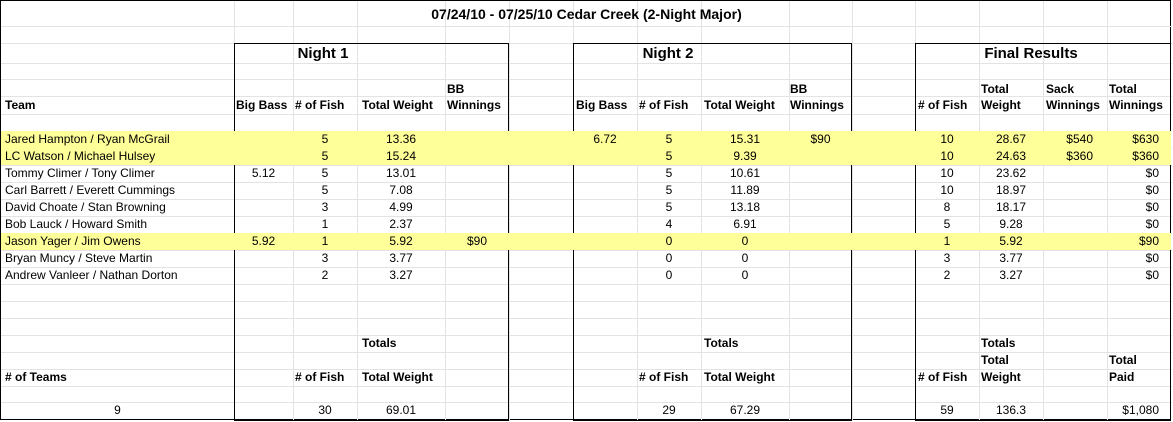 This screenshot has width=1173, height=422. Describe the element at coordinates (76, 224) in the screenshot. I see `team-name: Bob Lauck / Howard Smith` at that location.